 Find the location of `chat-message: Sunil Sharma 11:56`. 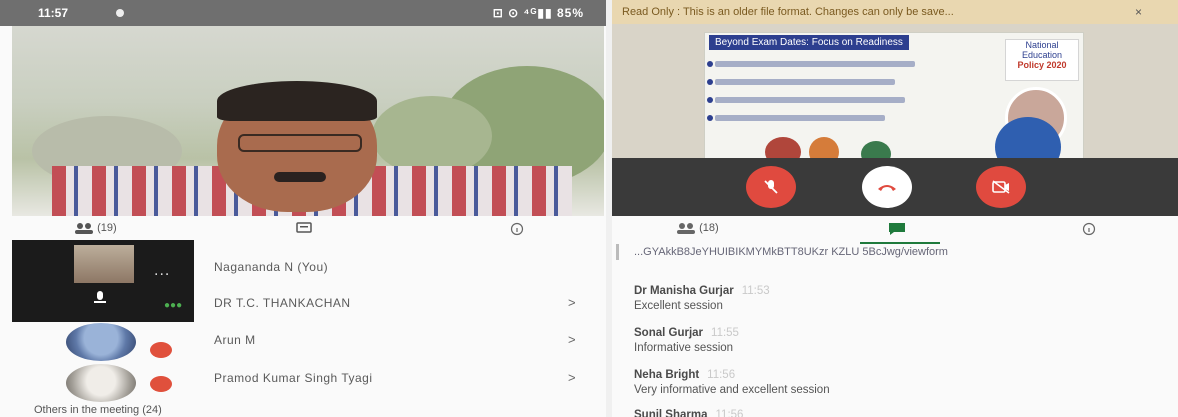

chat-message: Sunil Sharma 11:56 is located at coordinates (688, 412).